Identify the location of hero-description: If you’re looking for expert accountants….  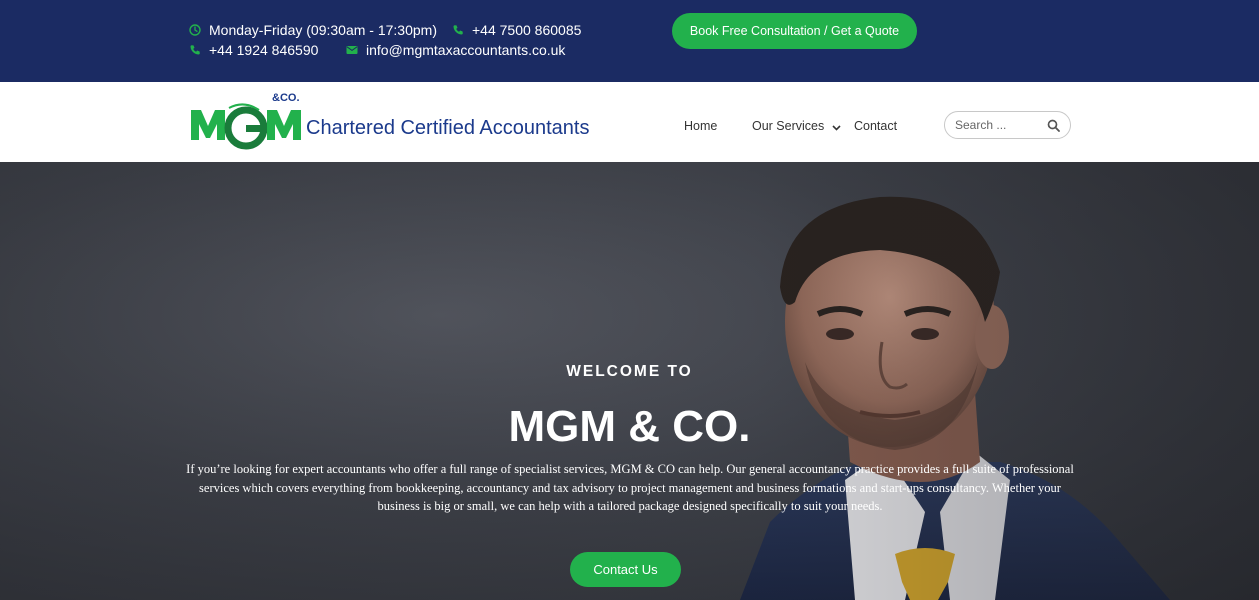
(630, 487).